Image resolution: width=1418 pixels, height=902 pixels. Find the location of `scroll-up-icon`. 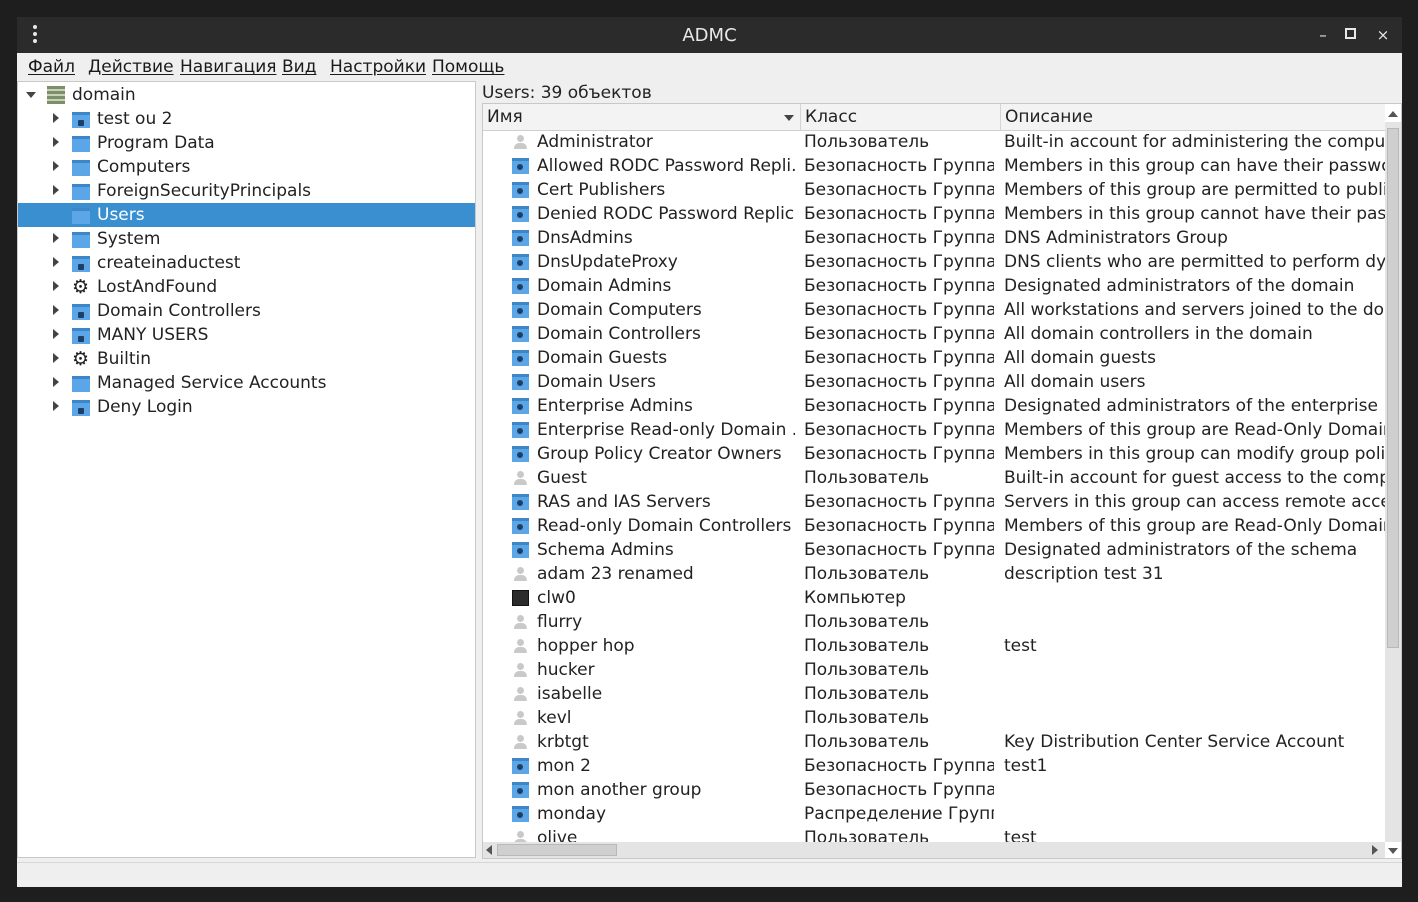

scroll-up-icon is located at coordinates (1393, 114).